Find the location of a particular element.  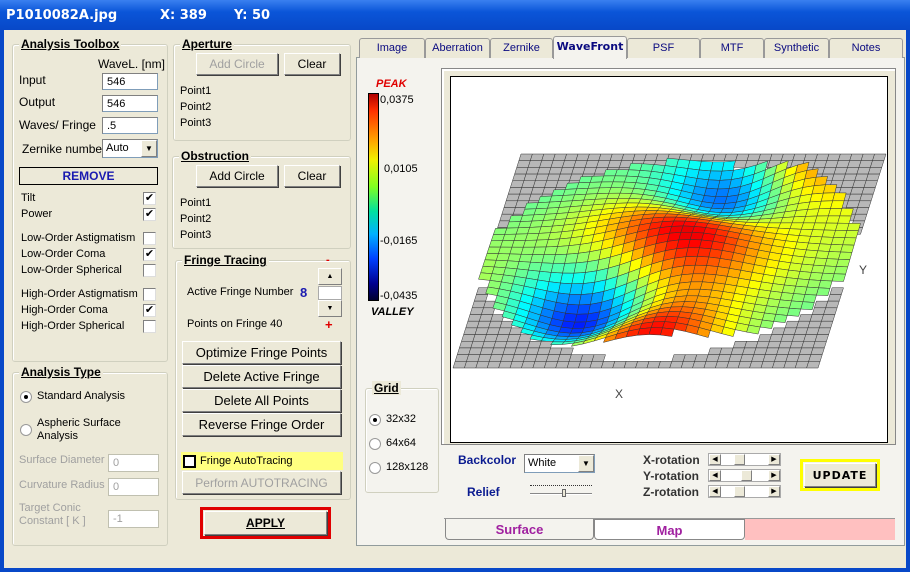

zernike-value: Auto is located at coordinates (117, 148).